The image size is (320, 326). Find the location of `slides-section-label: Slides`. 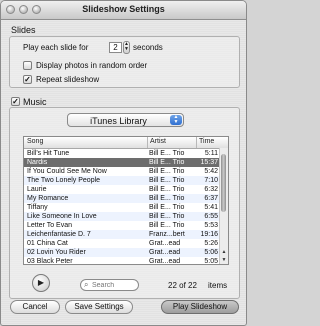

slides-section-label: Slides is located at coordinates (23, 30).